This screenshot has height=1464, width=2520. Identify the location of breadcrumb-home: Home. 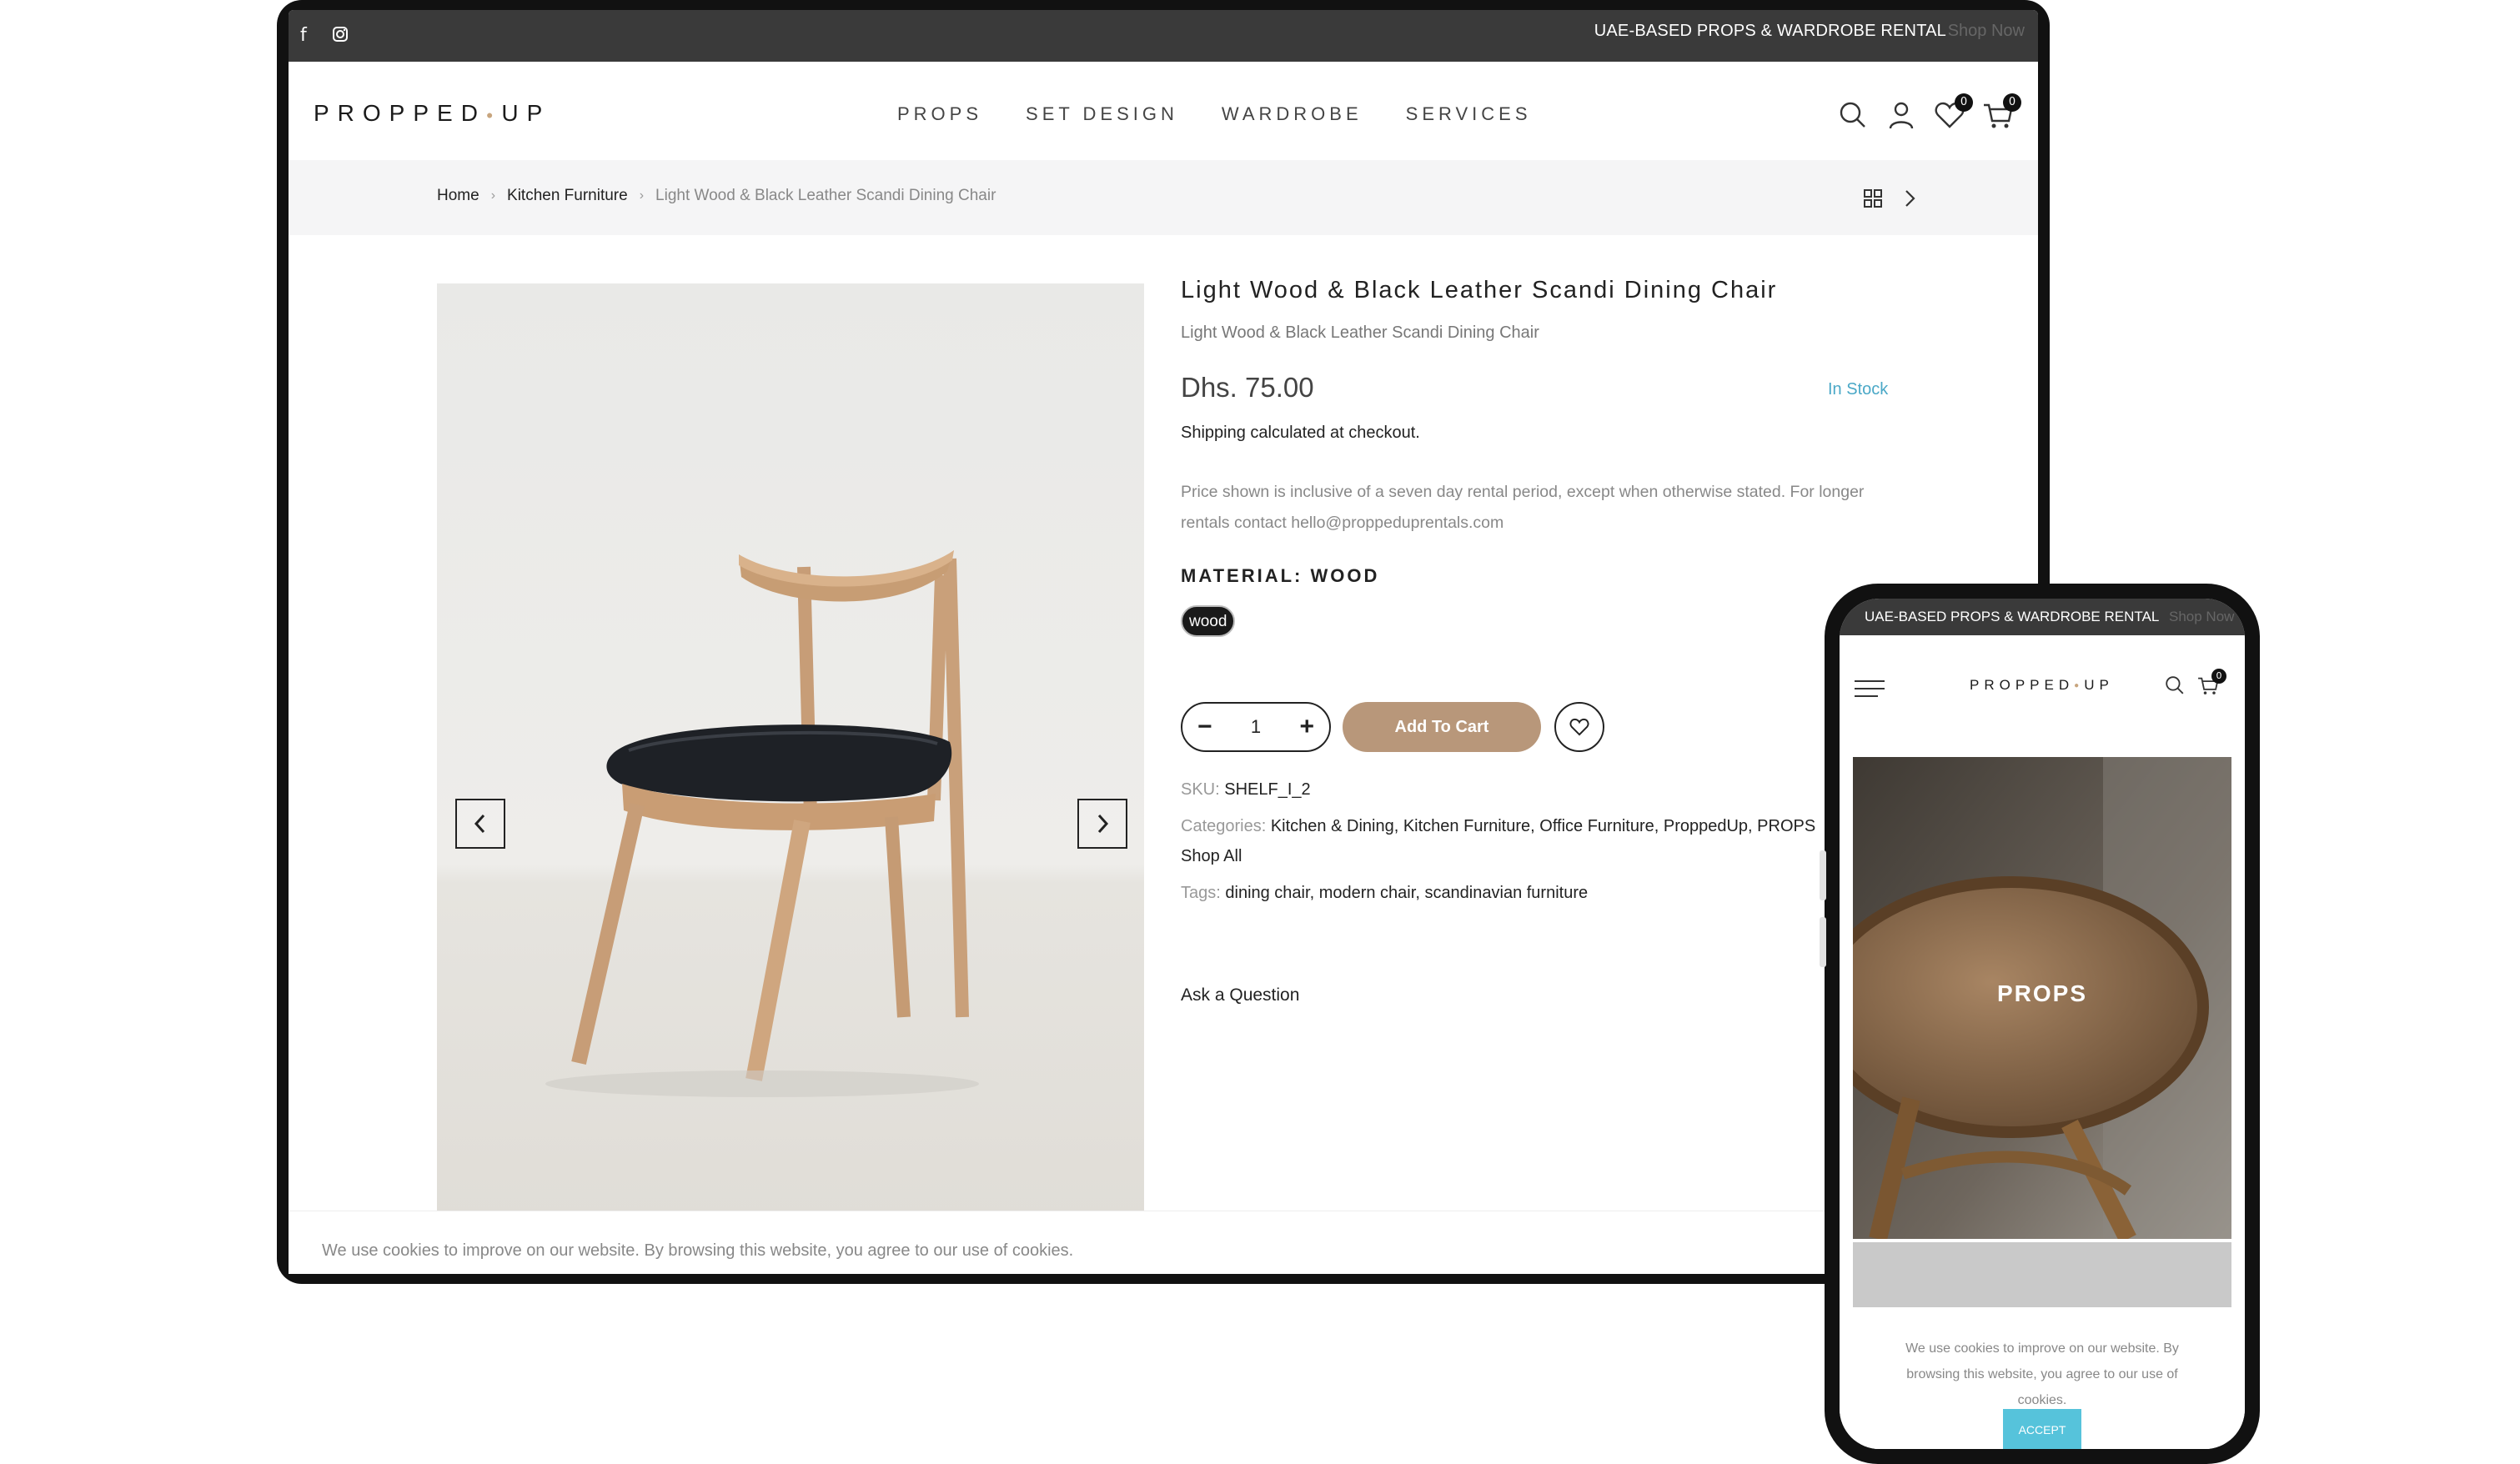
(458, 196).